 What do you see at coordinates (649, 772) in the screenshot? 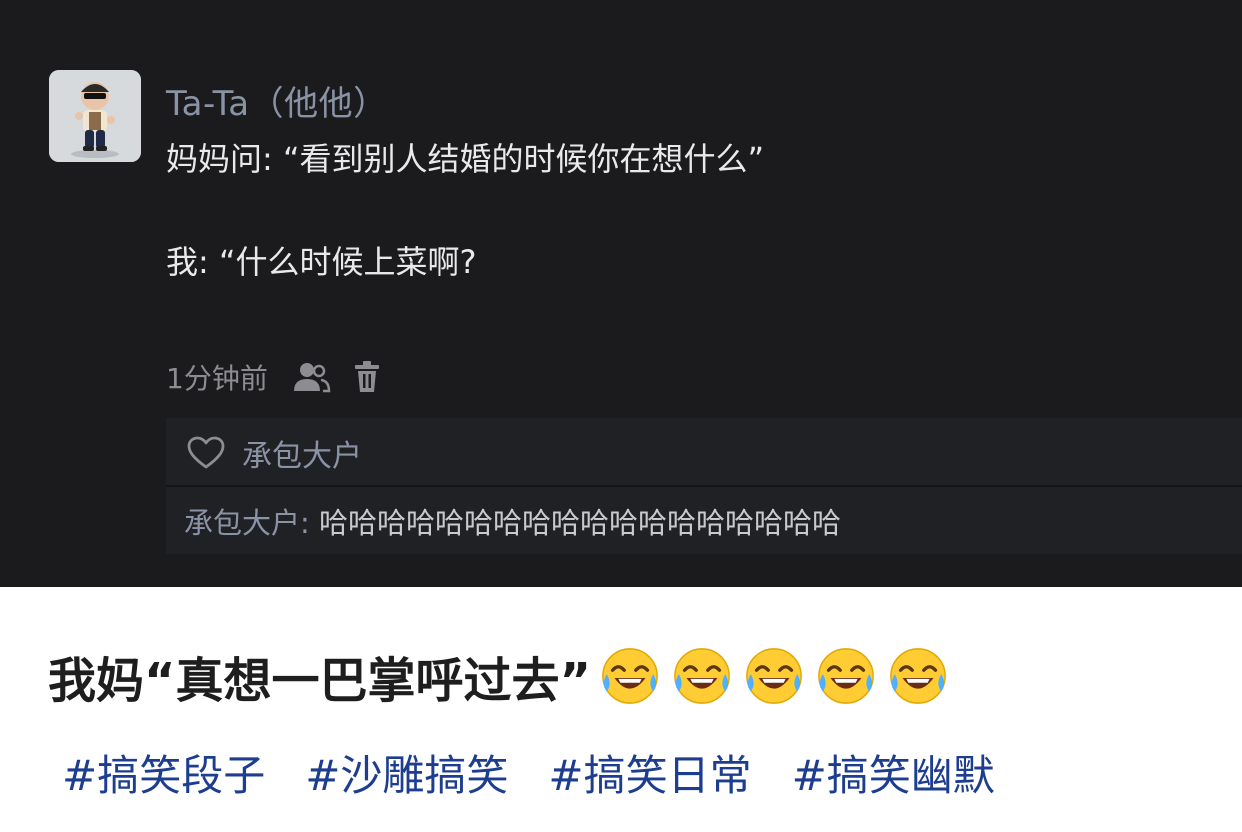
I see `hashtag-3: #搞笑日常` at bounding box center [649, 772].